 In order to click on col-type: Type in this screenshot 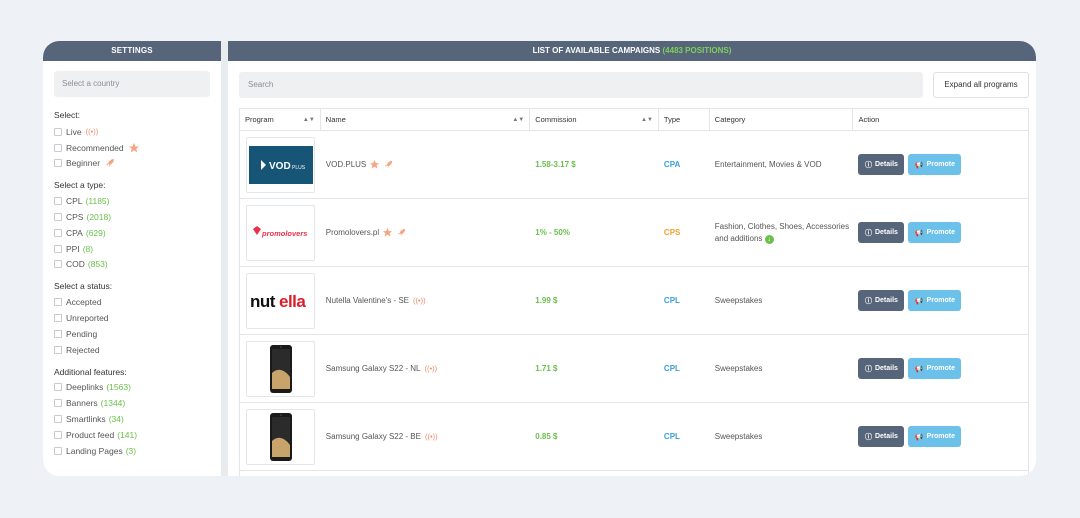, I will do `click(684, 120)`.